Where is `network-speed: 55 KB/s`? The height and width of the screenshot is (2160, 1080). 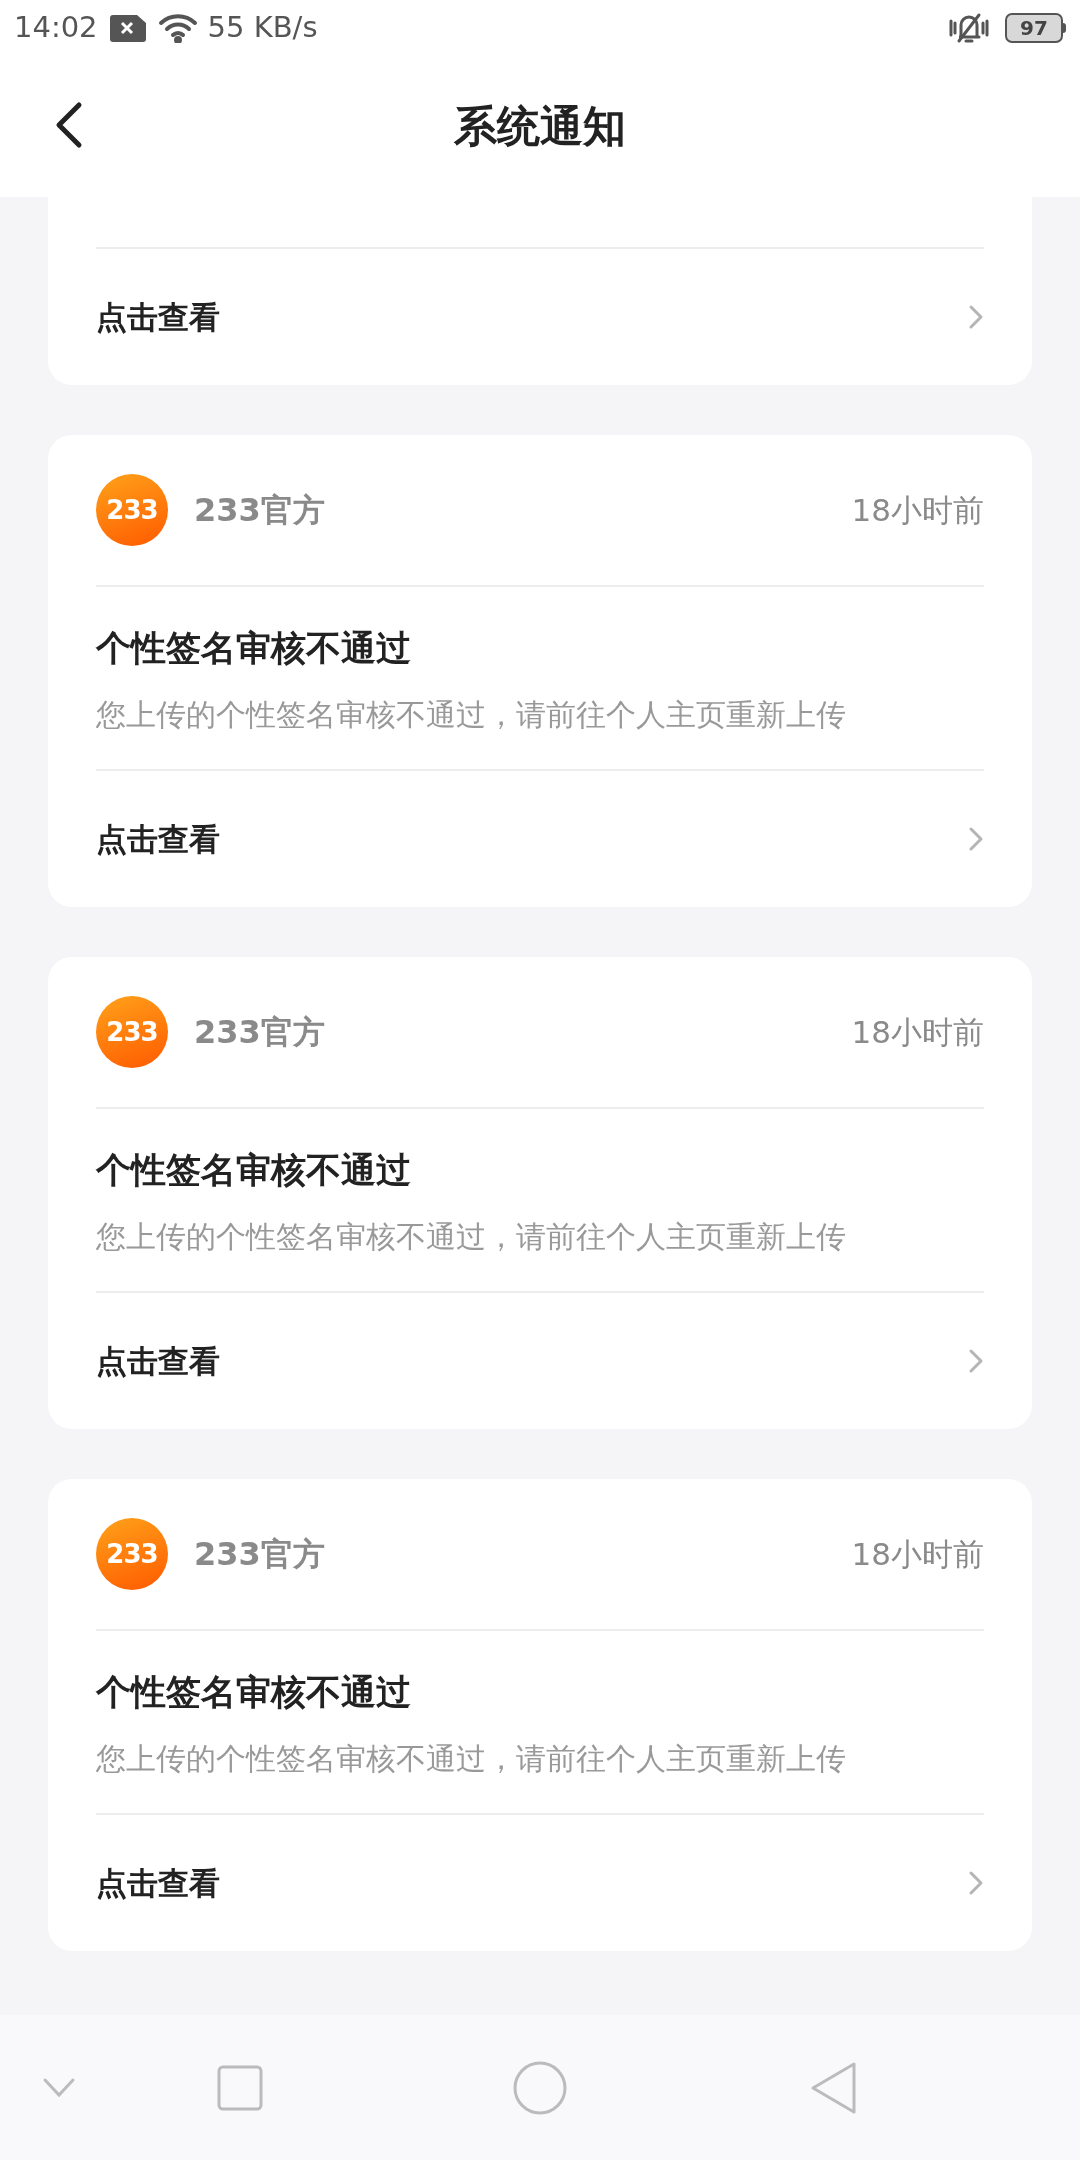 network-speed: 55 KB/s is located at coordinates (262, 28).